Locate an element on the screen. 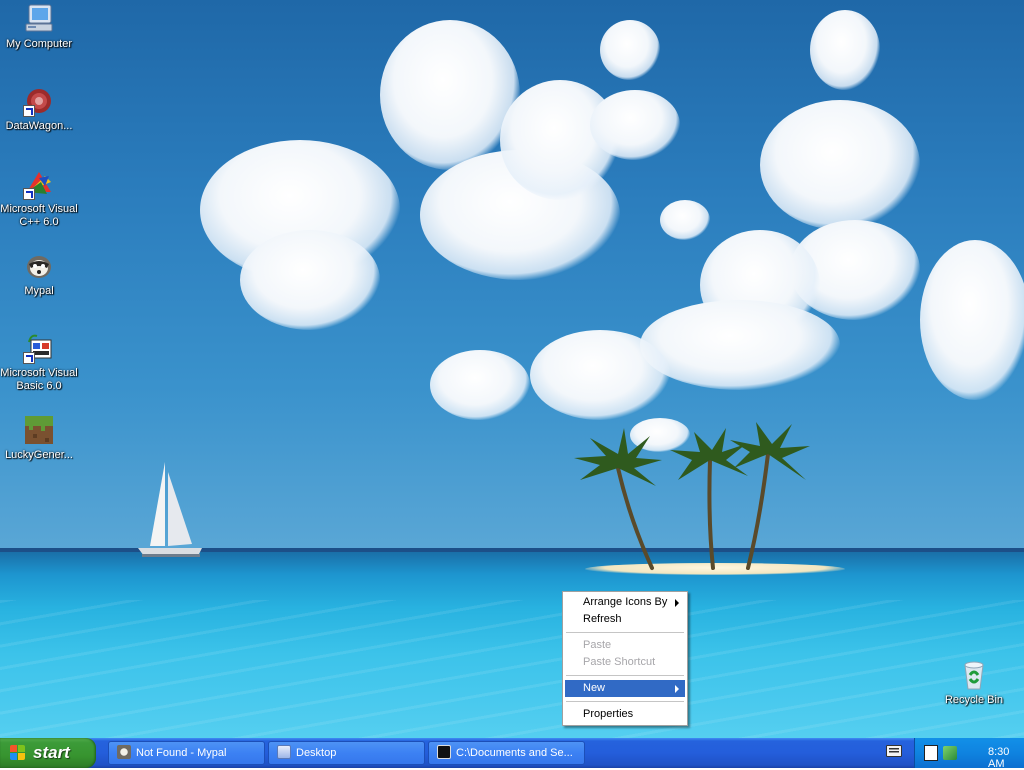 This screenshot has height=770, width=1024. desktop-icon-label: Microsoft Visual C++ 6.0 is located at coordinates (39, 215).